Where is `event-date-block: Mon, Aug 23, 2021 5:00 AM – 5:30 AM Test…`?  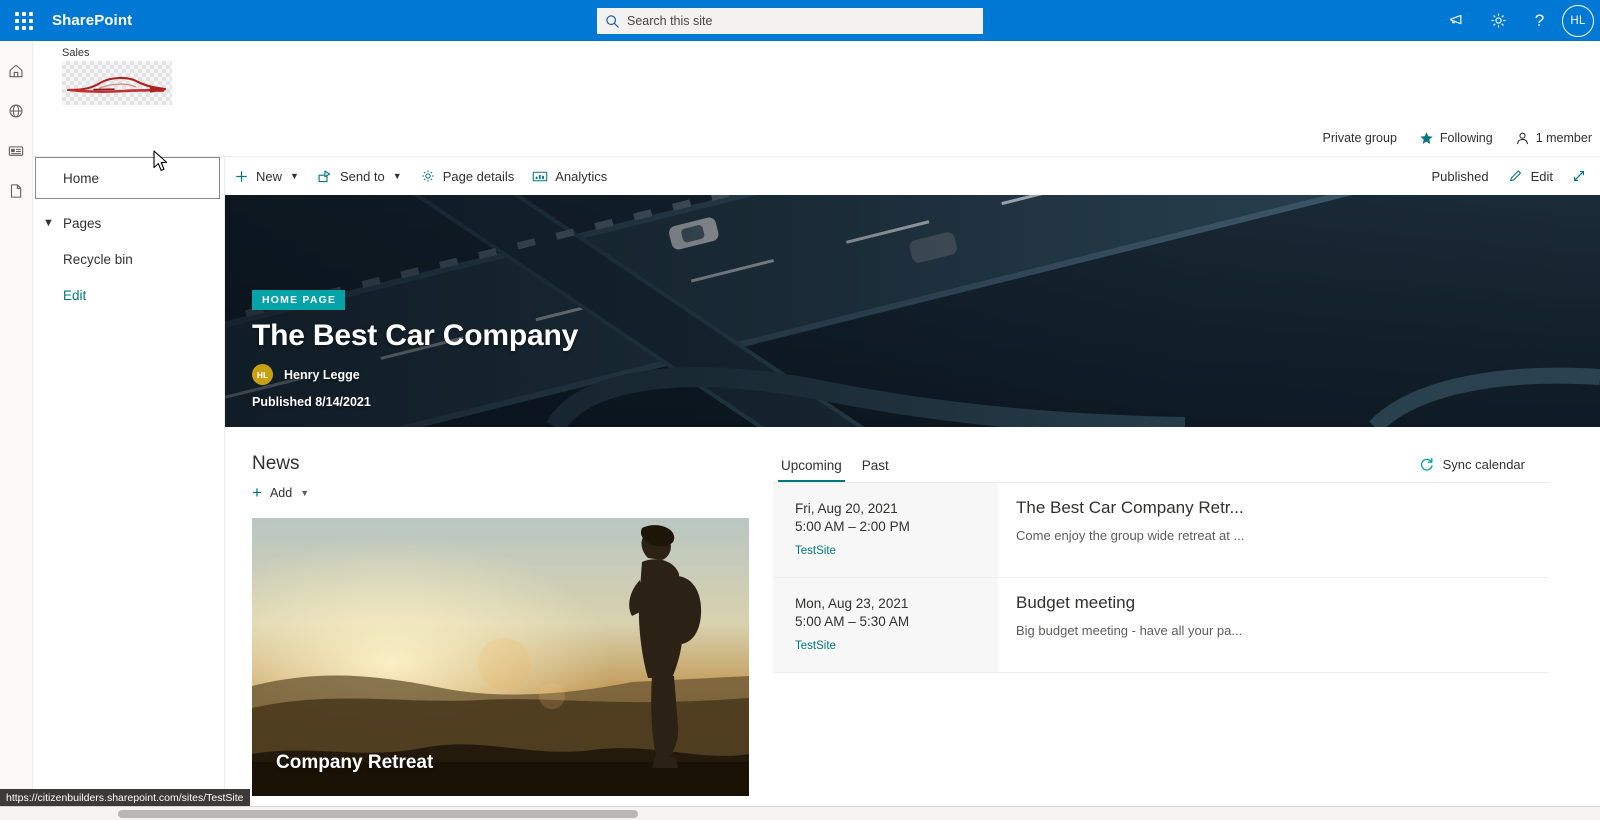
event-date-block: Mon, Aug 23, 2021 5:00 AM – 5:30 AM Test… is located at coordinates (885, 625).